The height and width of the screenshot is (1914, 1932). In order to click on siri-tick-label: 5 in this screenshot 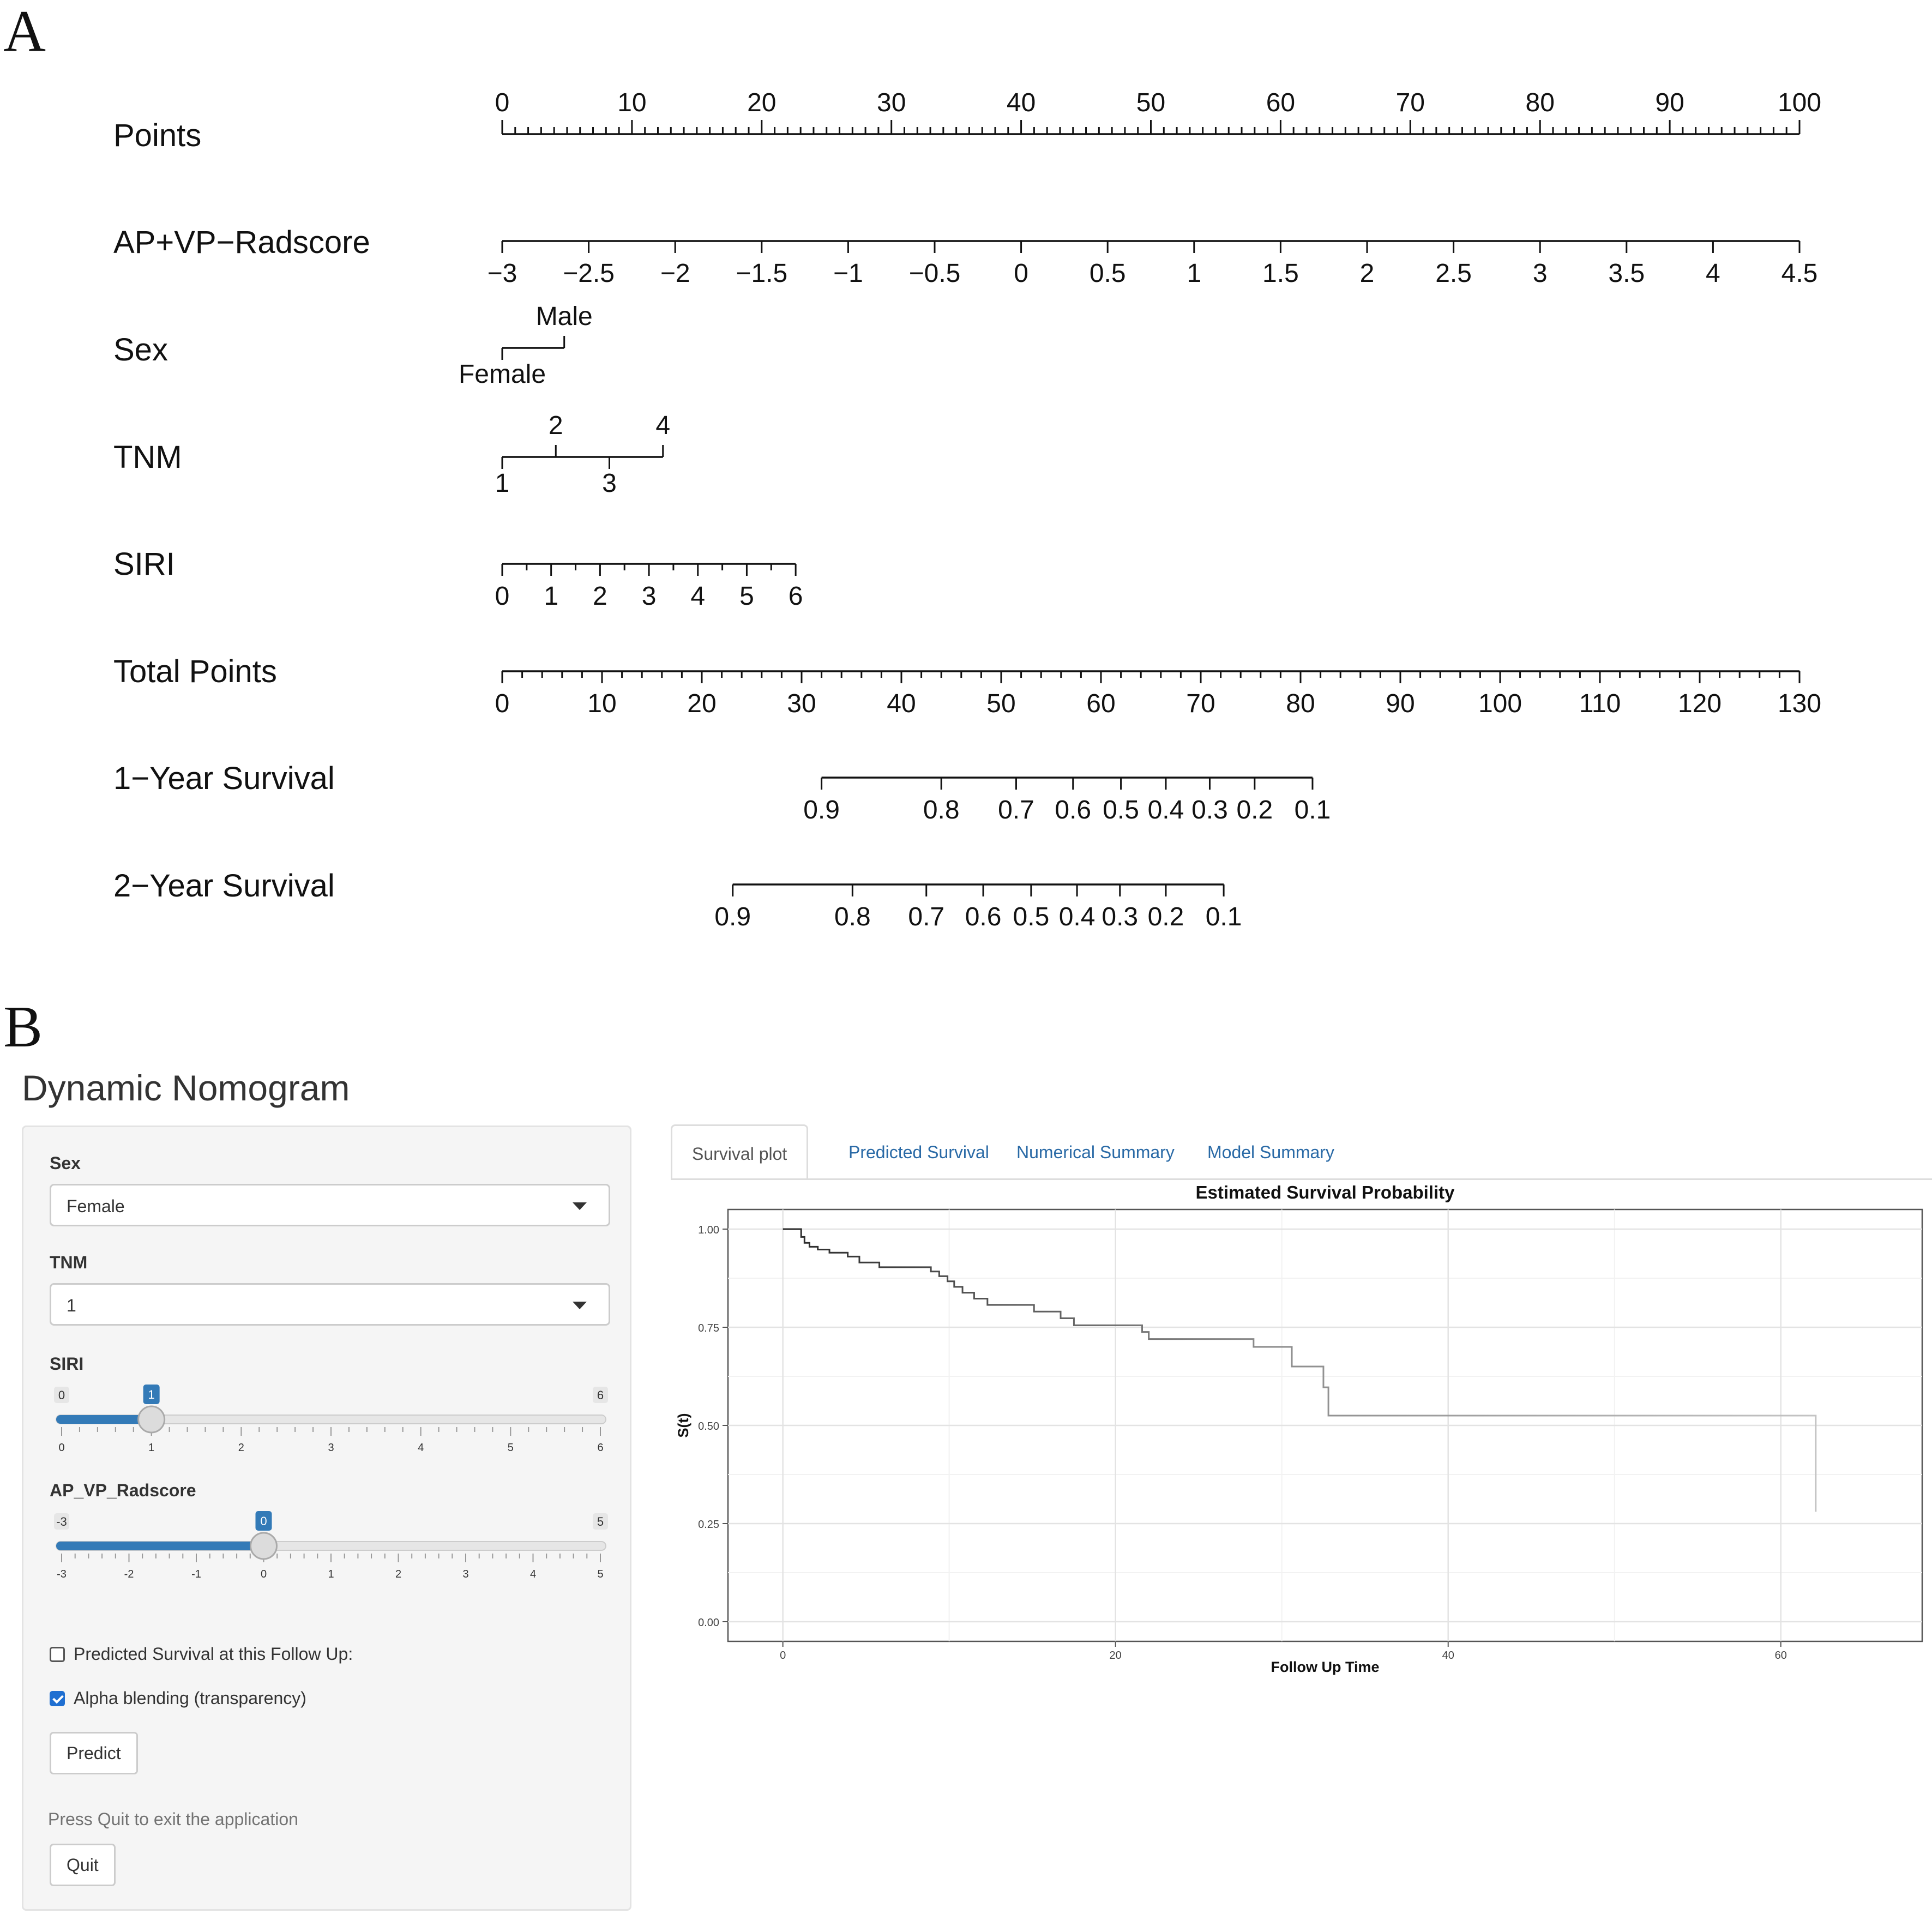, I will do `click(746, 596)`.